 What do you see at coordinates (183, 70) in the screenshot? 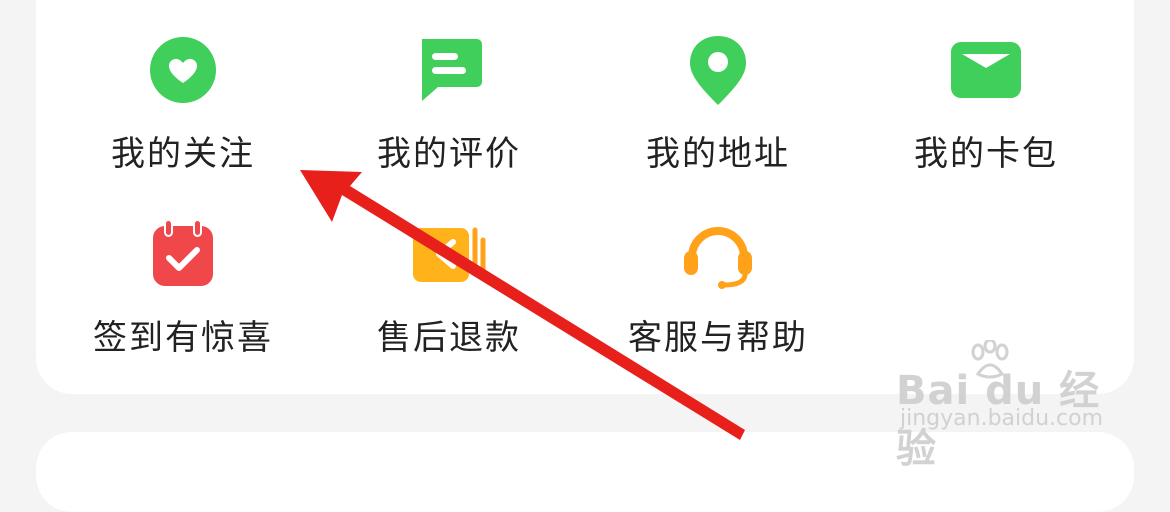
I see `heart-icon` at bounding box center [183, 70].